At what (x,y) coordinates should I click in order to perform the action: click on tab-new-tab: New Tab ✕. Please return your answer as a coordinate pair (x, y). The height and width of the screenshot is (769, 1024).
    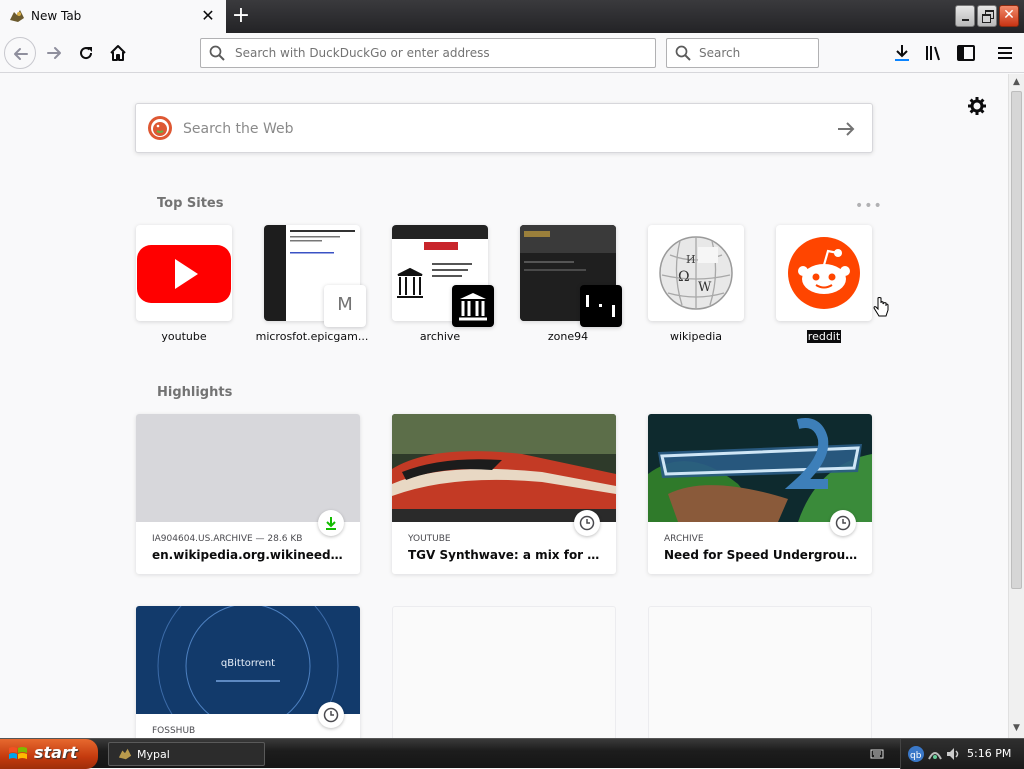
    Looking at the image, I should click on (113, 16).